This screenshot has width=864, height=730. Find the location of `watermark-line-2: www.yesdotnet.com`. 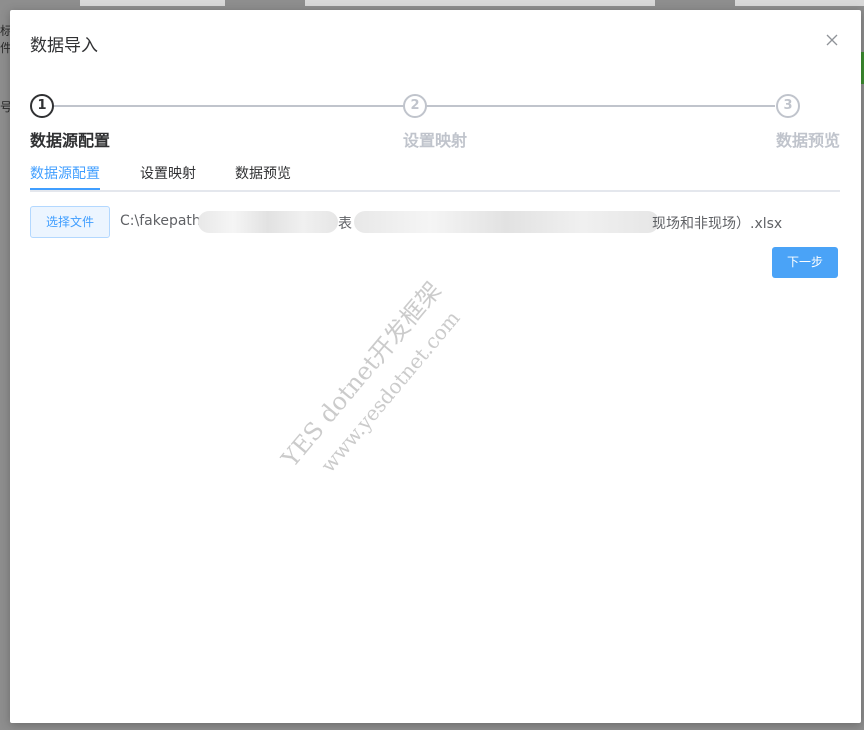

watermark-line-2: www.yesdotnet.com is located at coordinates (390, 392).